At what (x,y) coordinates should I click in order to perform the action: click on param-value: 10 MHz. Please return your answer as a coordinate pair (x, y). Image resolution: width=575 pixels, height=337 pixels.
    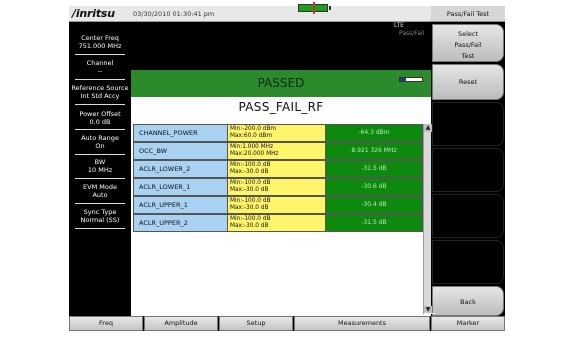
    Looking at the image, I should click on (100, 170).